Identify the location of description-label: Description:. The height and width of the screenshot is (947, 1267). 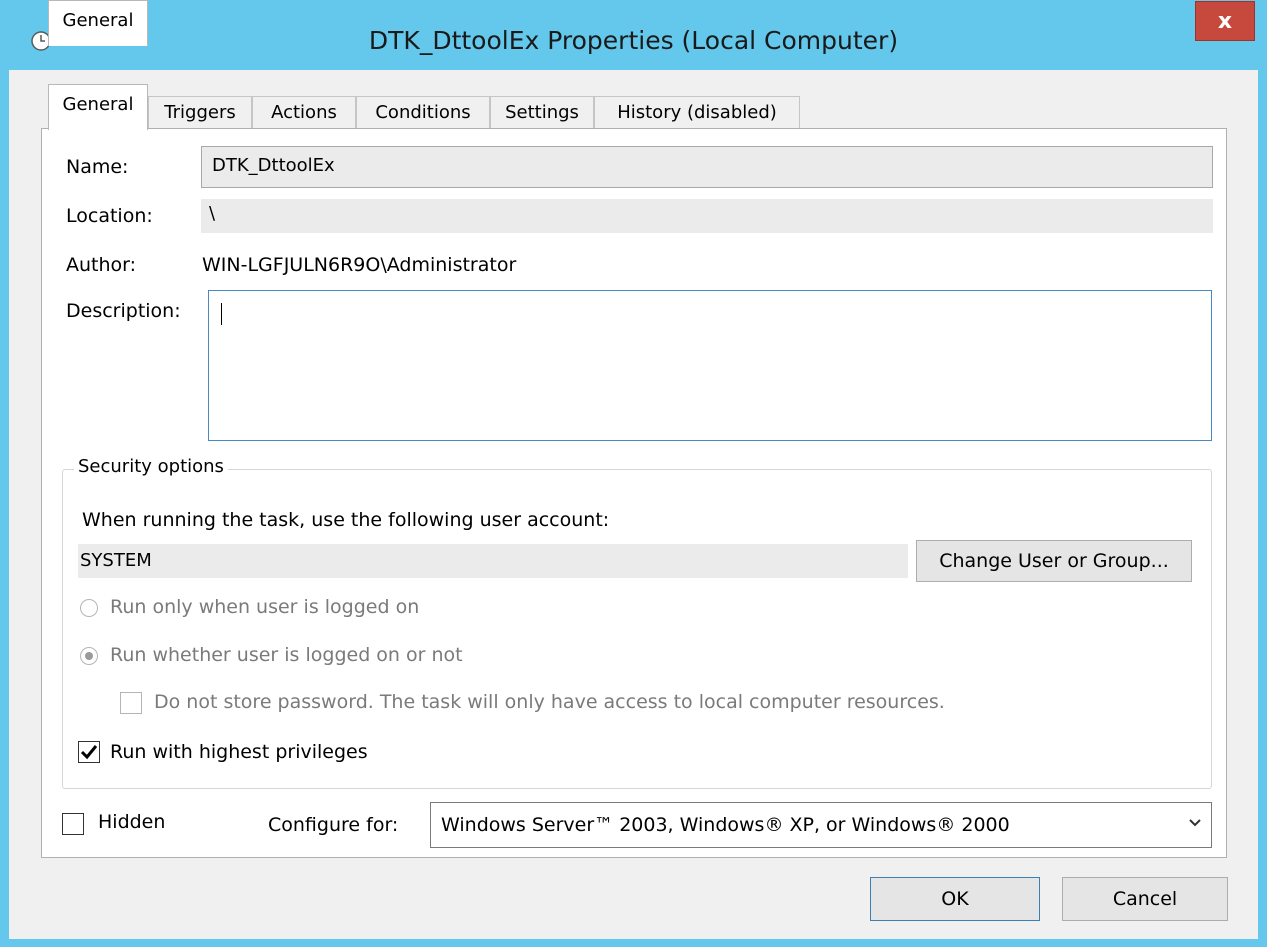
(123, 311).